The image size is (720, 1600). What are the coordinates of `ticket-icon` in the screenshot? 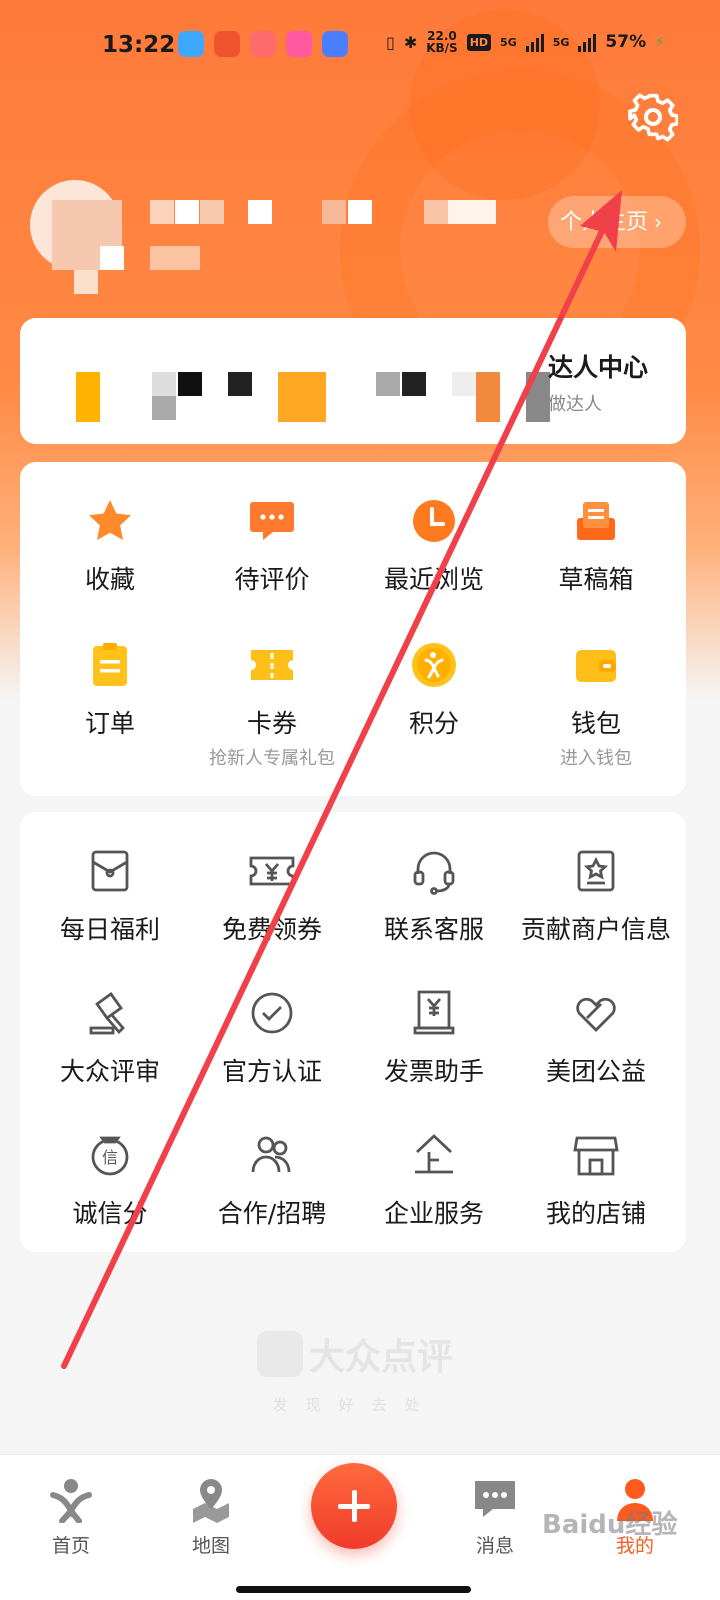 It's located at (272, 665).